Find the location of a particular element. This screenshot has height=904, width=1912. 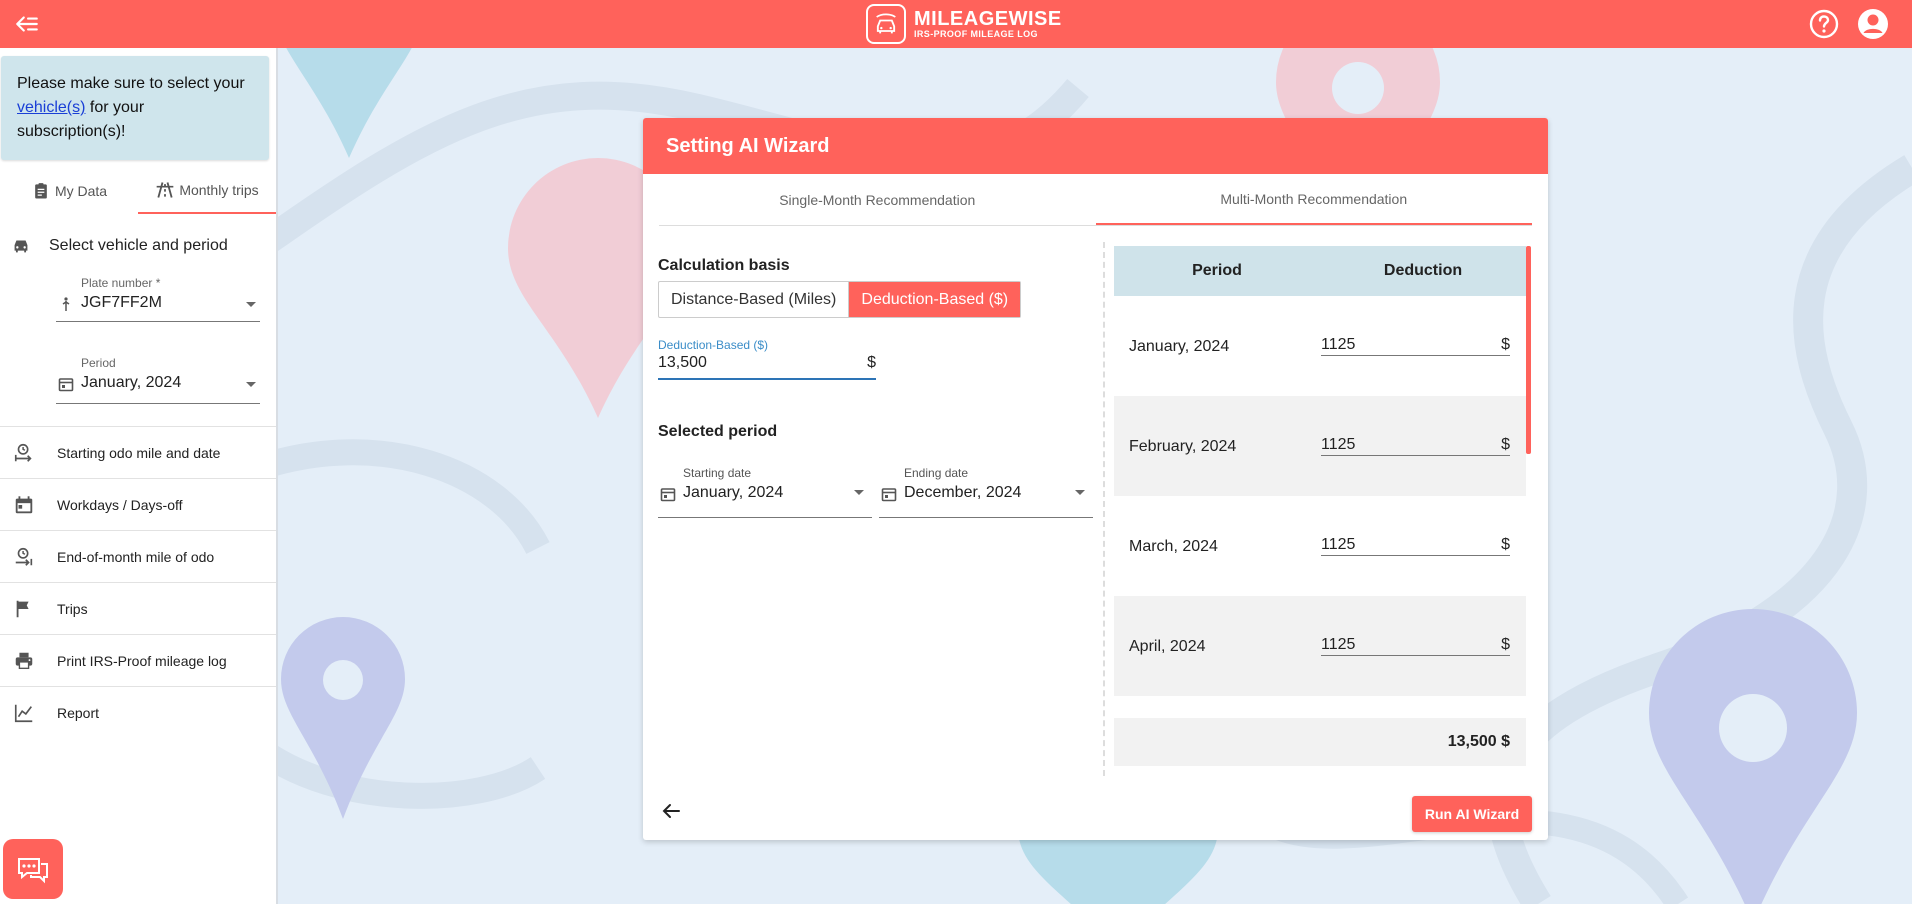

odometer-start-icon is located at coordinates (23, 452).